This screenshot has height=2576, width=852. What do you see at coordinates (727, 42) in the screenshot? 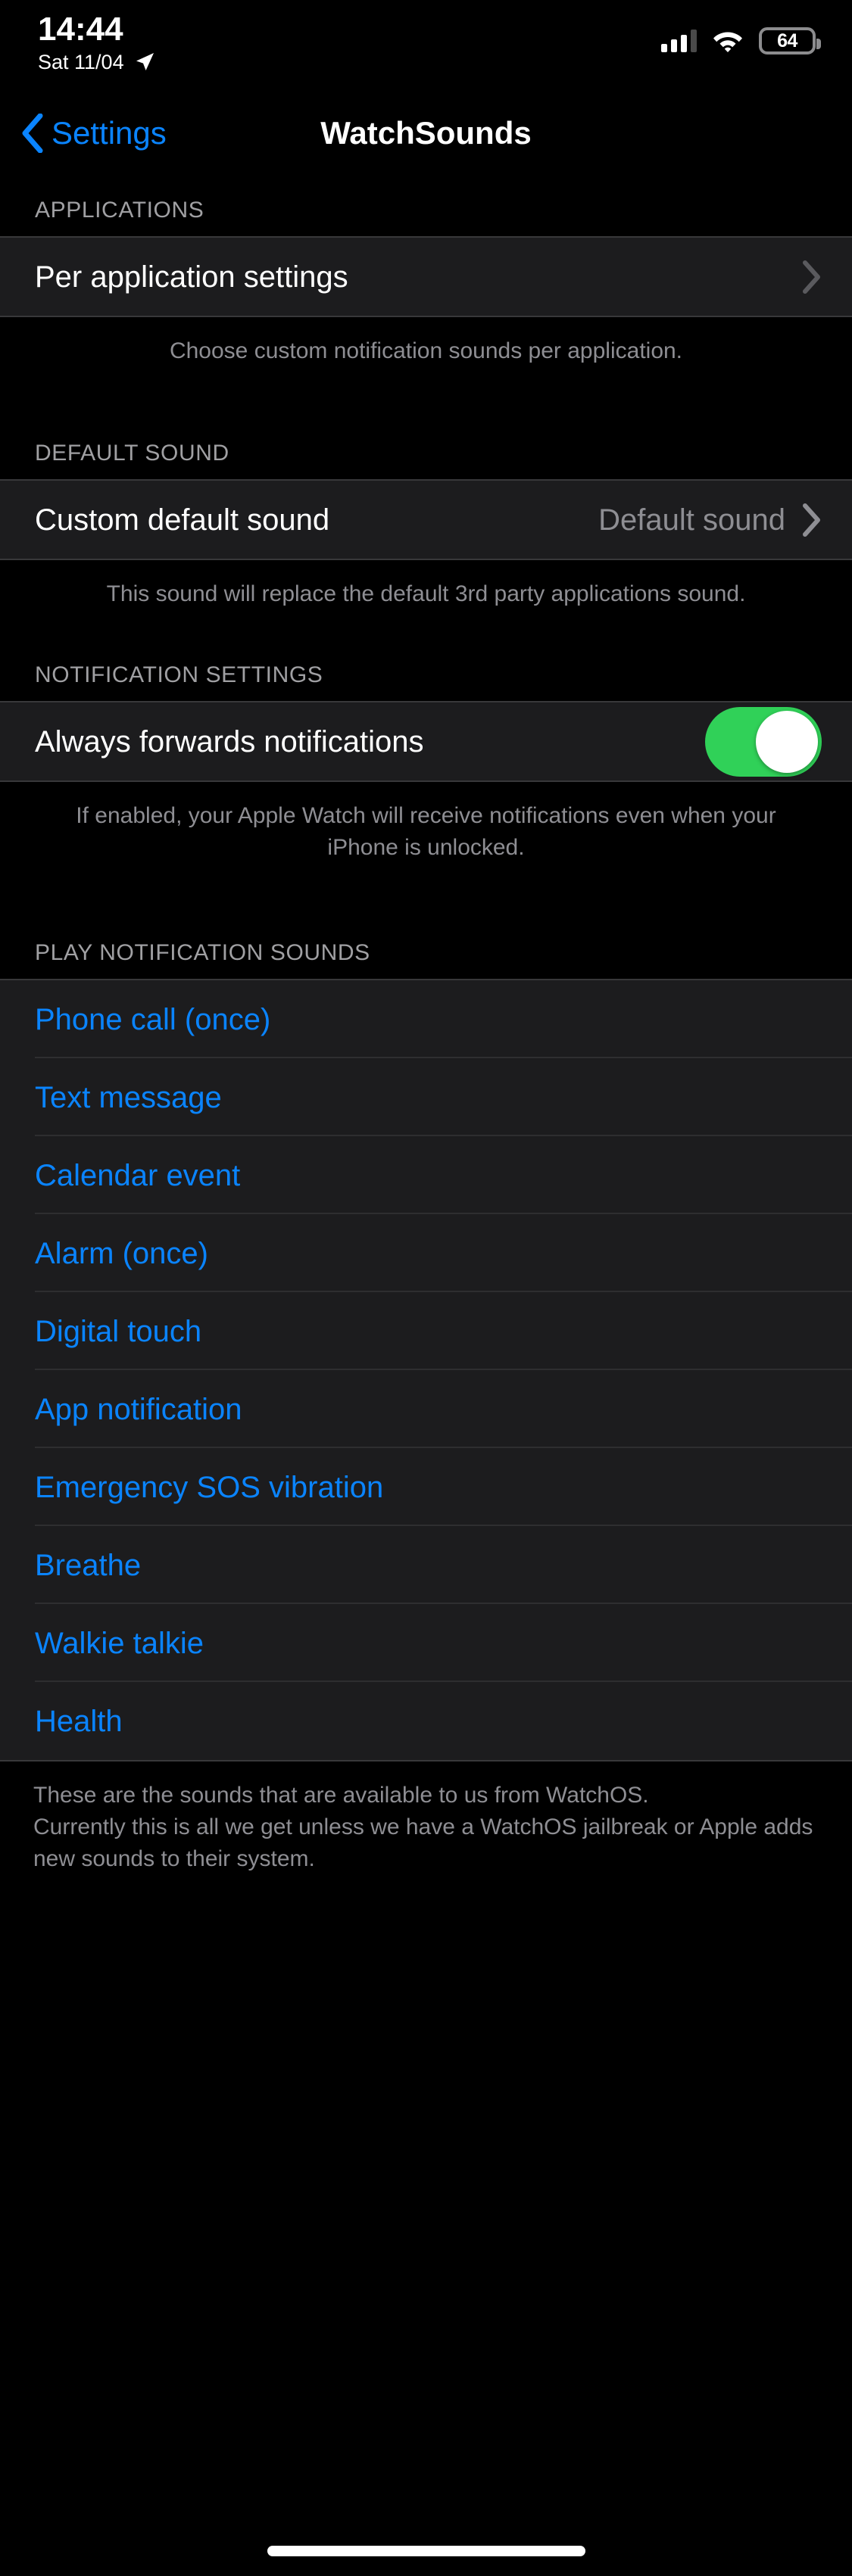
I see `wifi-icon` at bounding box center [727, 42].